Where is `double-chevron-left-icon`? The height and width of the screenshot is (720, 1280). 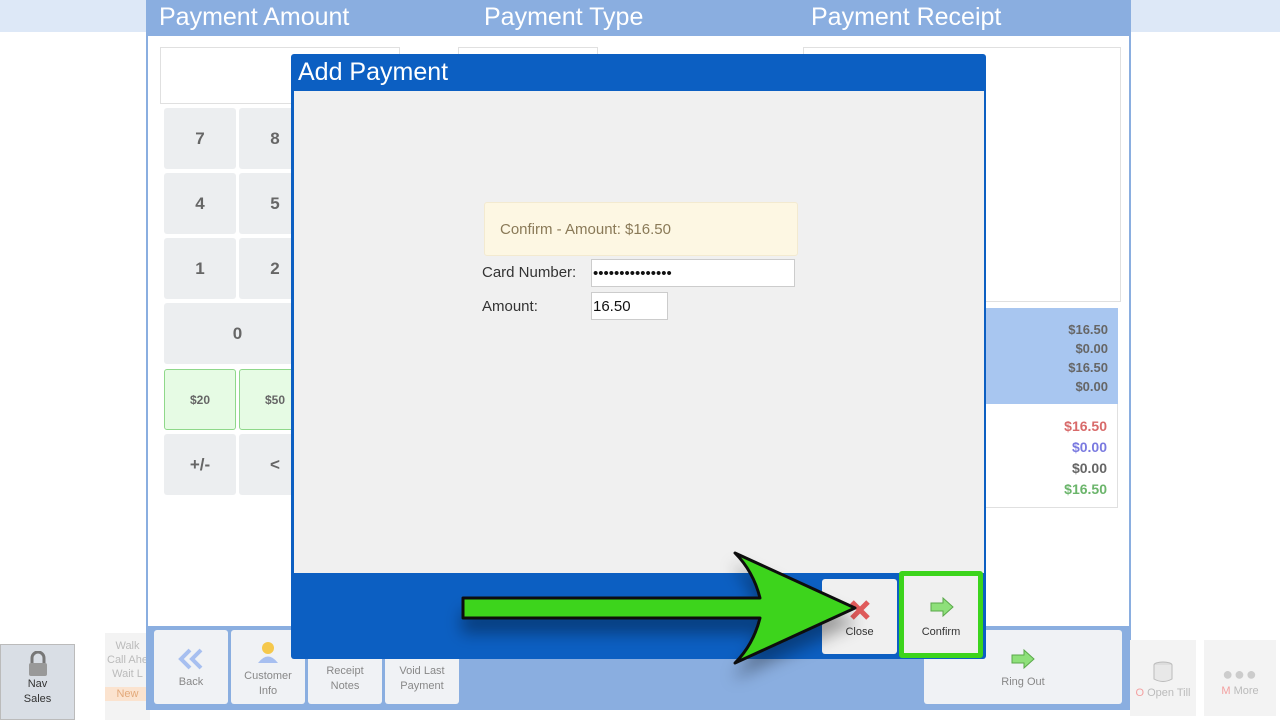 double-chevron-left-icon is located at coordinates (190, 659).